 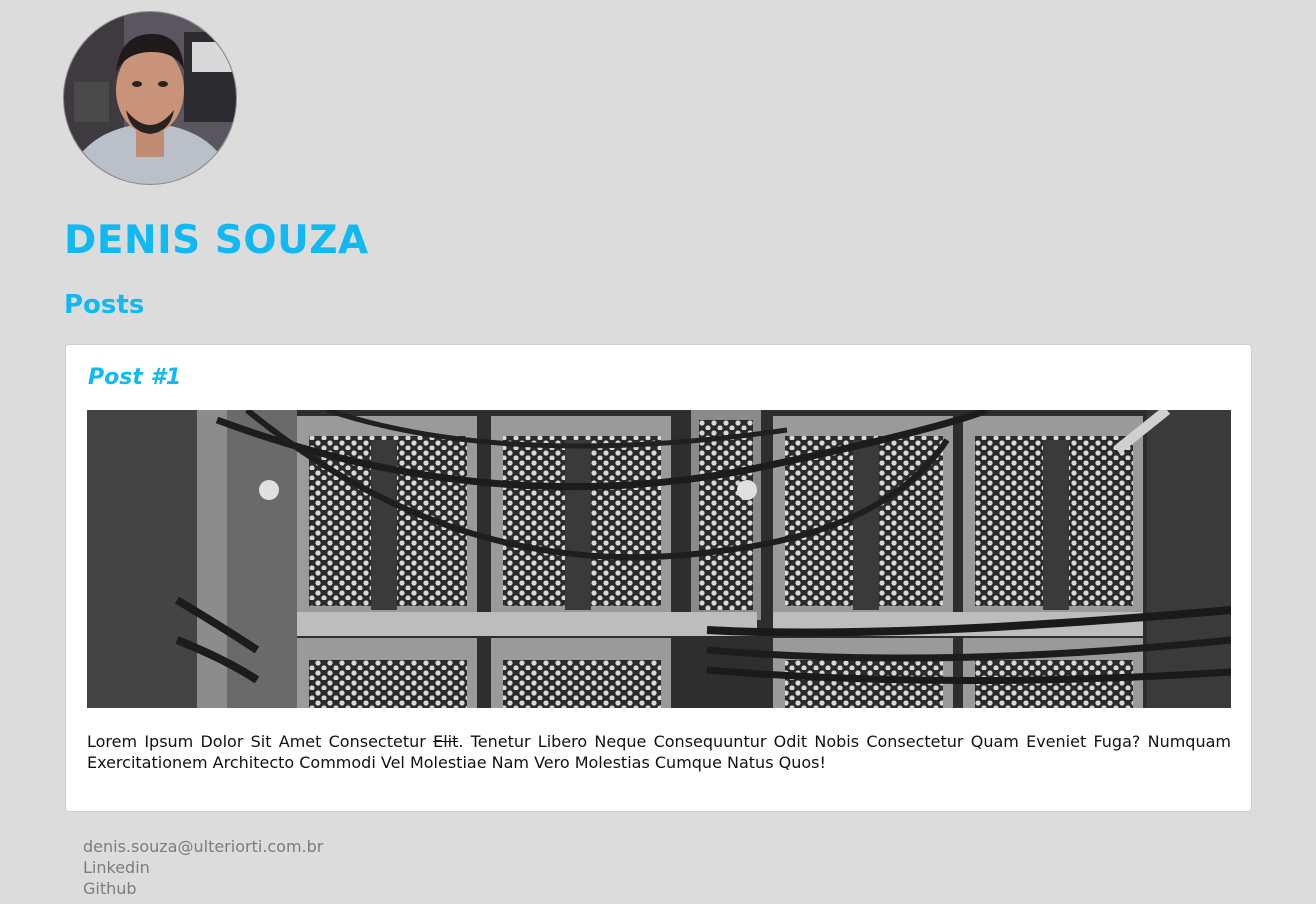 What do you see at coordinates (104, 305) in the screenshot?
I see `posts-heading: Posts` at bounding box center [104, 305].